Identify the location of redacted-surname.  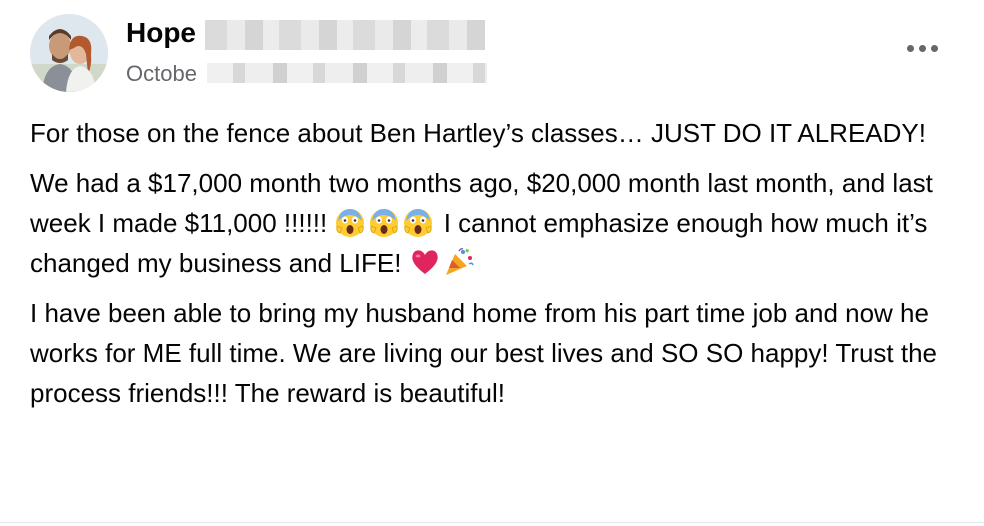
(345, 35).